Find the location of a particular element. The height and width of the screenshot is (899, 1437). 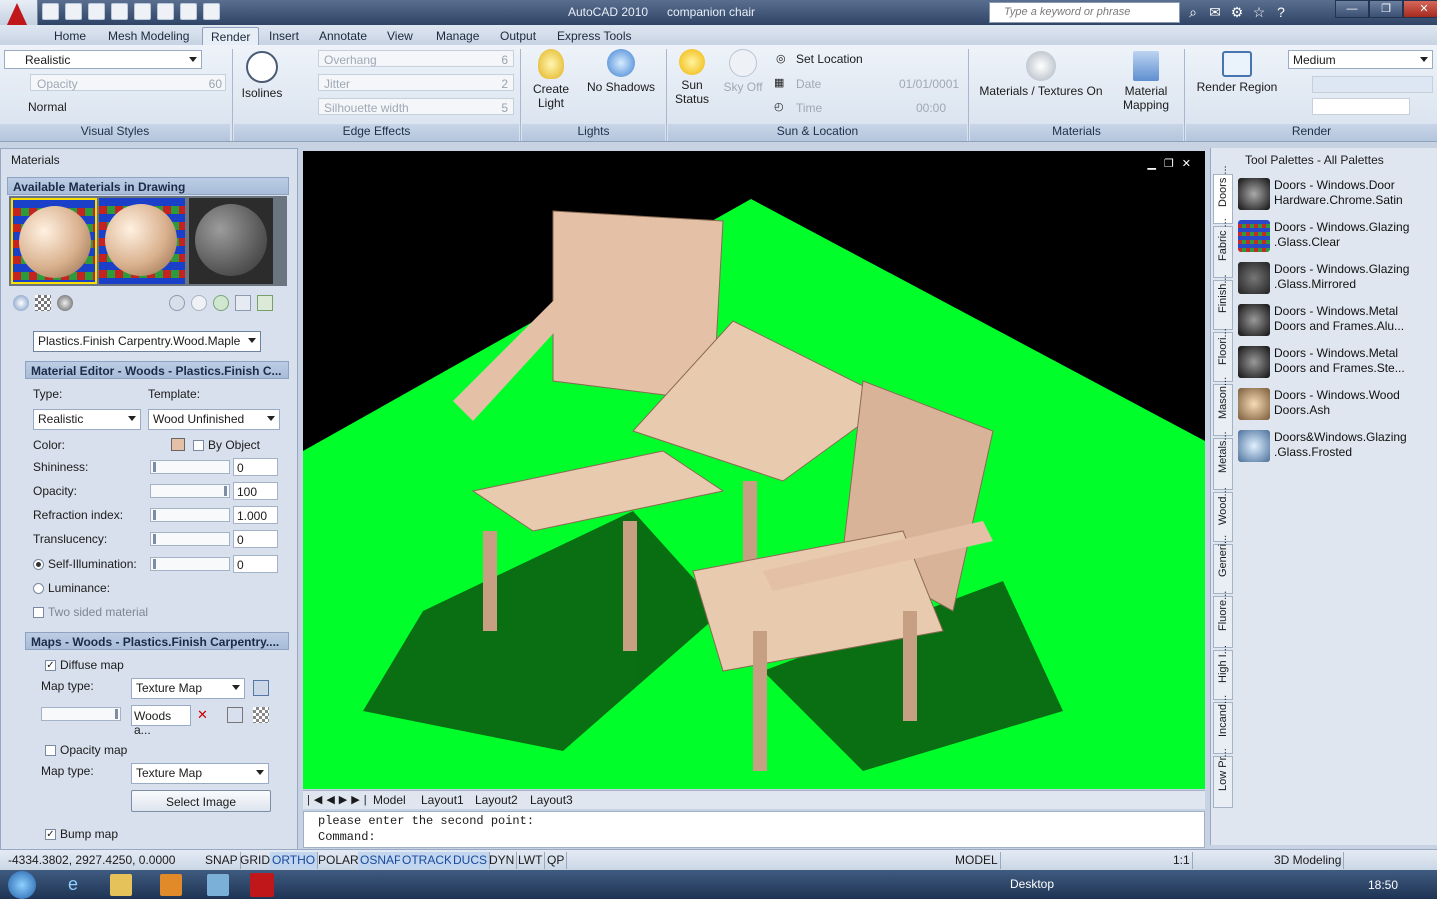

face-style-dropdown: Normal is located at coordinates (47, 107).